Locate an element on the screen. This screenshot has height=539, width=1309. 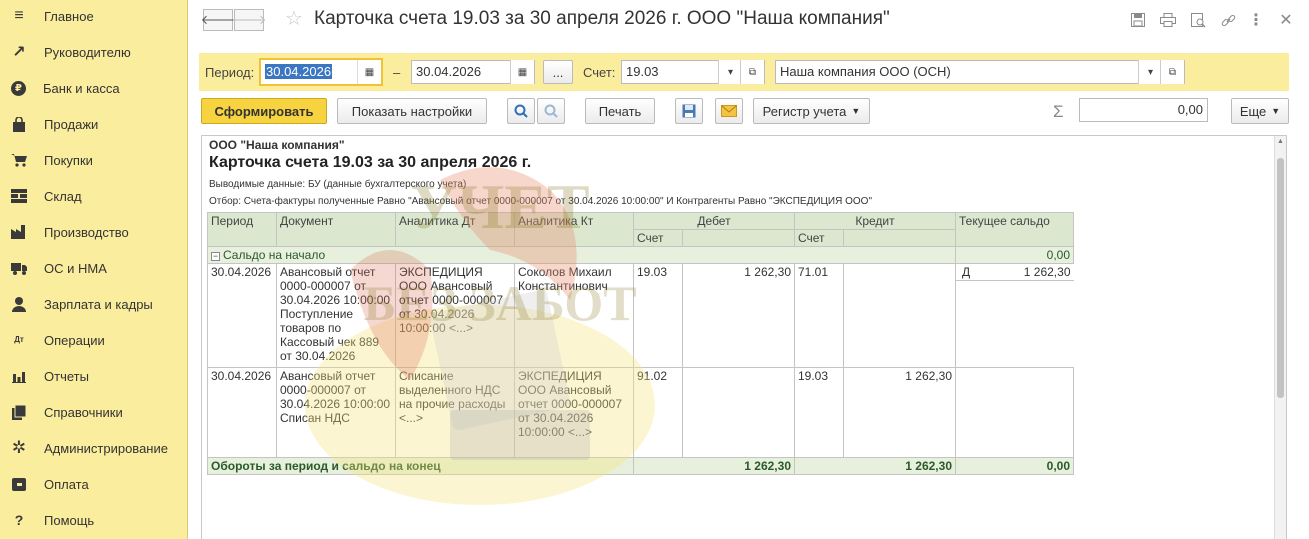
menu-icon: ≡ is located at coordinates (19, 15).